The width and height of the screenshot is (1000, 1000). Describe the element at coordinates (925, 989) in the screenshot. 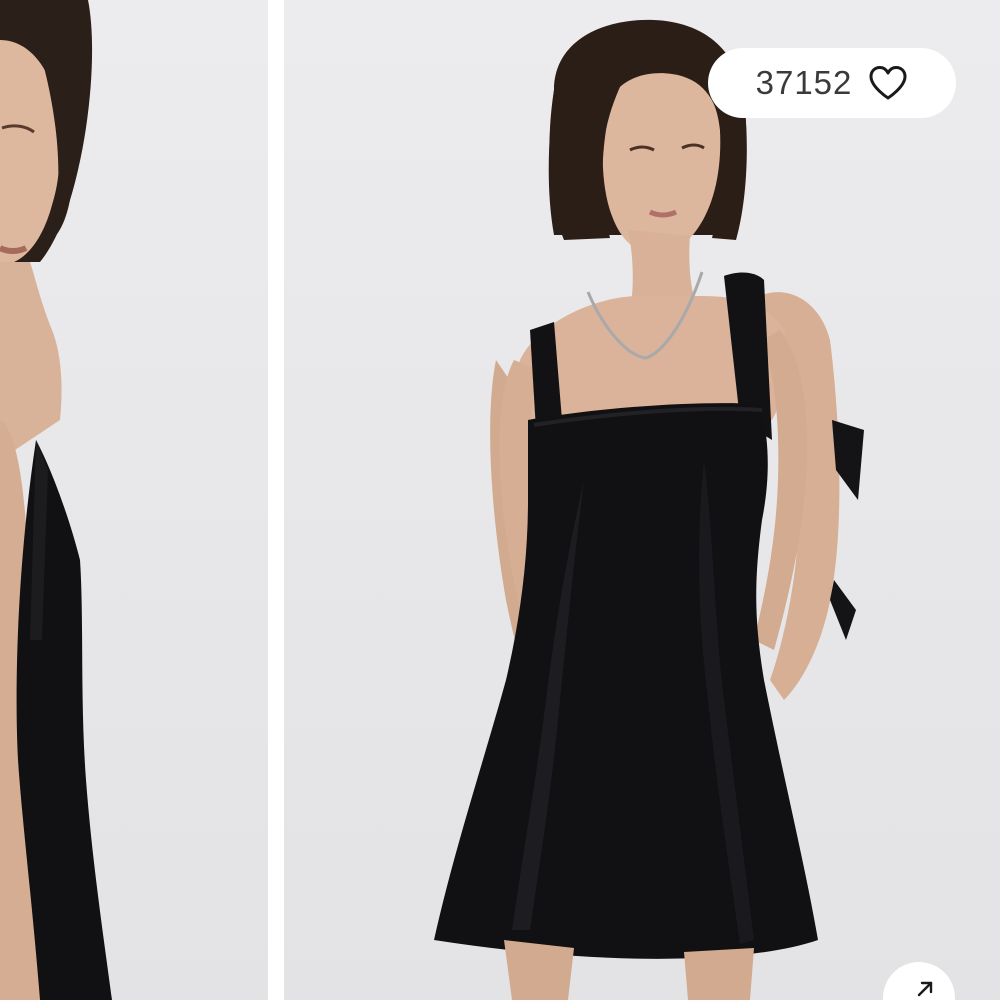

I see `arrow-up-right-icon` at that location.